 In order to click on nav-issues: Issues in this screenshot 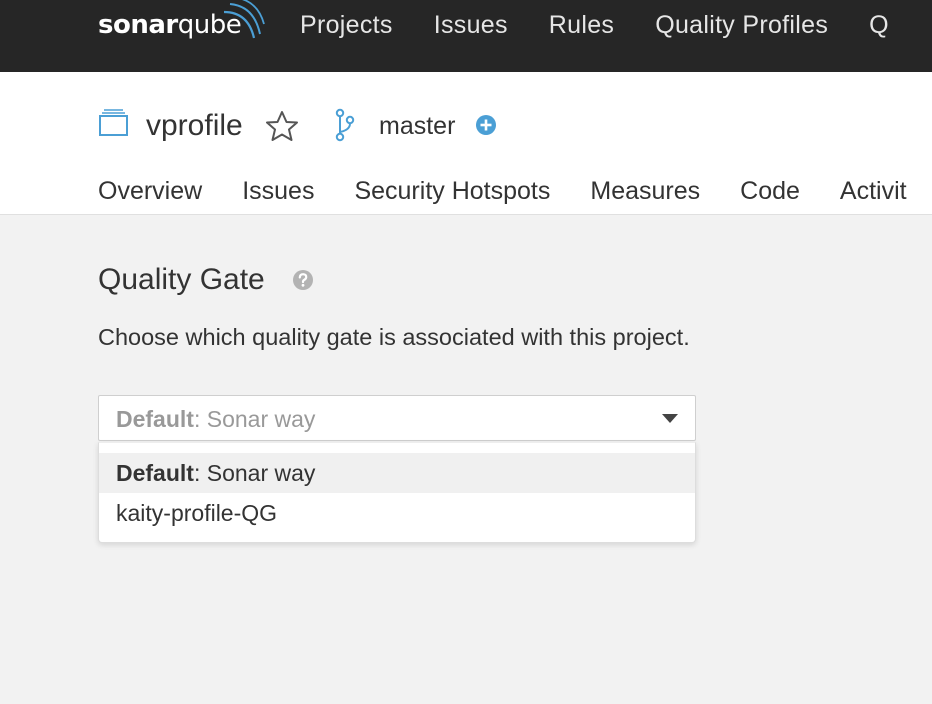, I will do `click(471, 25)`.